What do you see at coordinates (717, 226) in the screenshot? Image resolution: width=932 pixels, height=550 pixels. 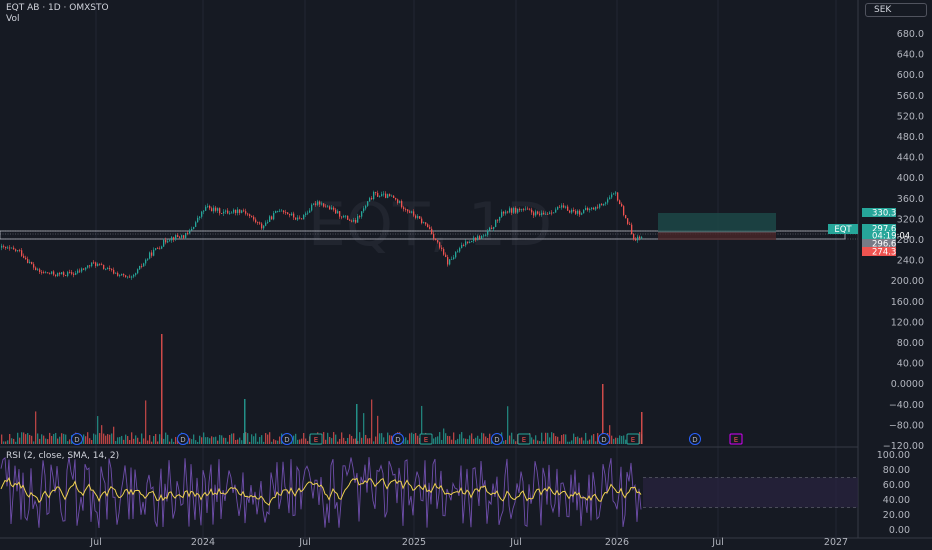 I see `forecast-boxes` at bounding box center [717, 226].